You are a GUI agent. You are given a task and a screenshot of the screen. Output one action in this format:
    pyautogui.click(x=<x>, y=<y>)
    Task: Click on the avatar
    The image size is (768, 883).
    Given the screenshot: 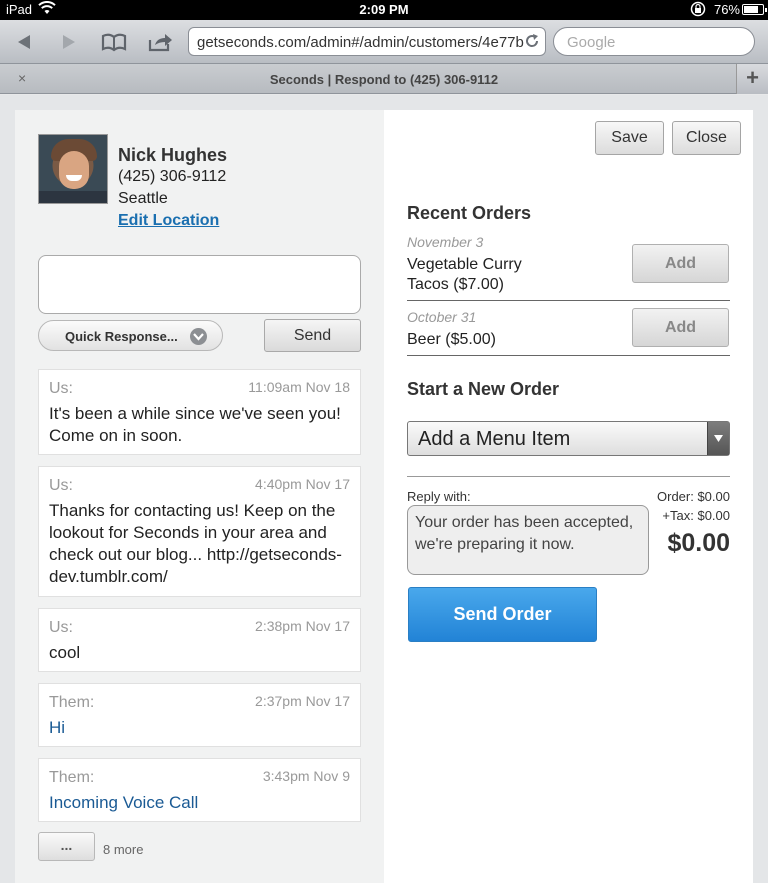 What is the action you would take?
    pyautogui.click(x=73, y=169)
    